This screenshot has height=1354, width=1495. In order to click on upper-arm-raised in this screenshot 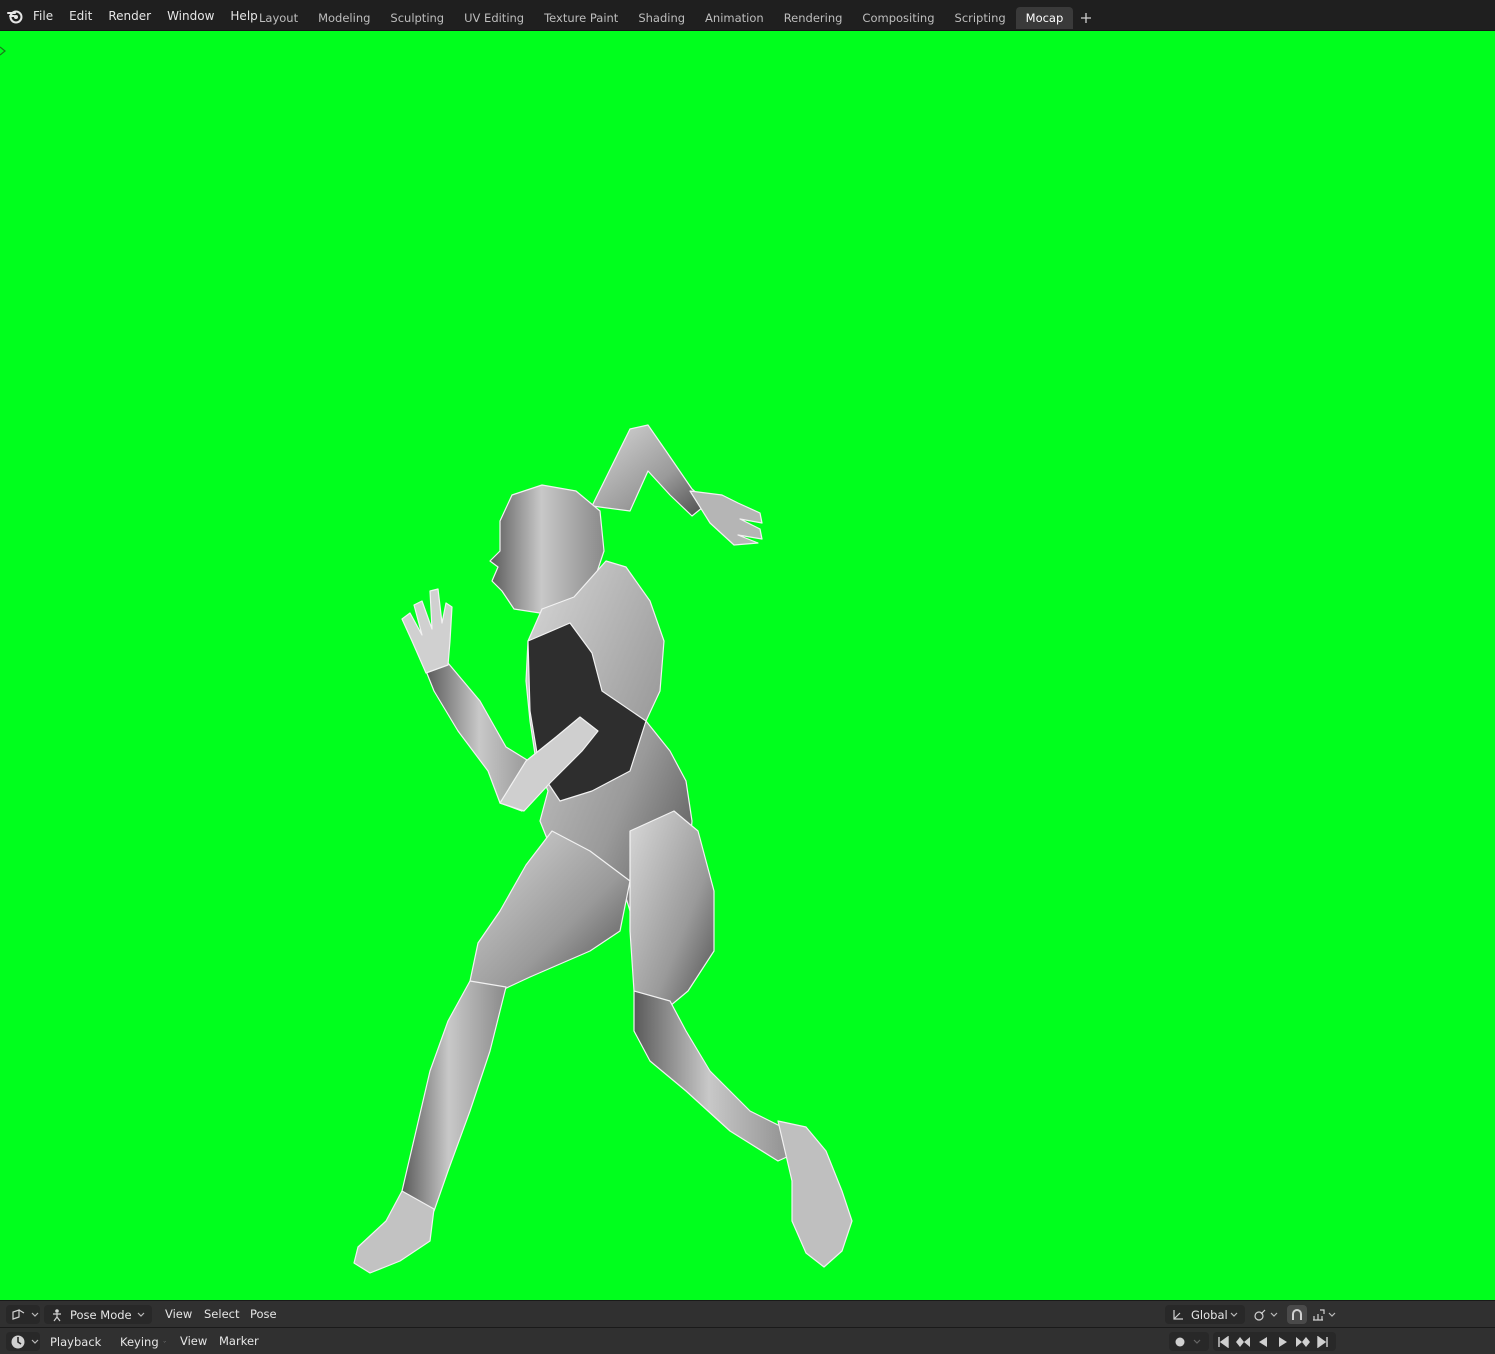, I will do `click(650, 470)`.